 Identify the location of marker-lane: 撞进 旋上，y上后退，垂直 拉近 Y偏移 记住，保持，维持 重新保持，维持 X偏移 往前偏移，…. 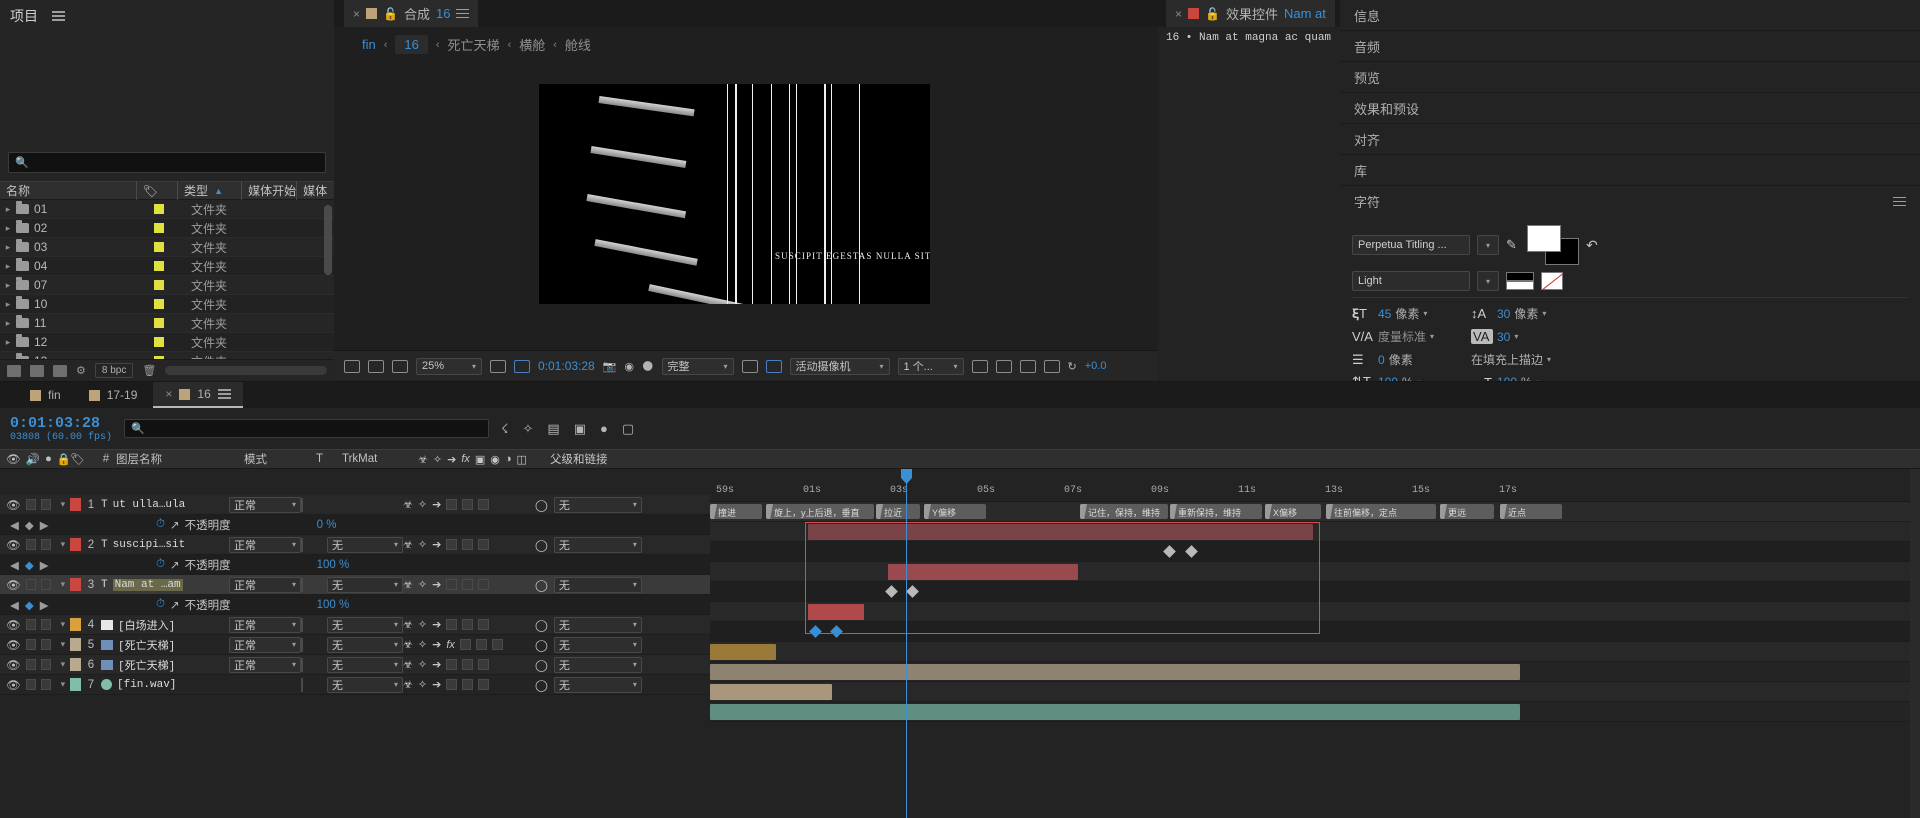
(1315, 512).